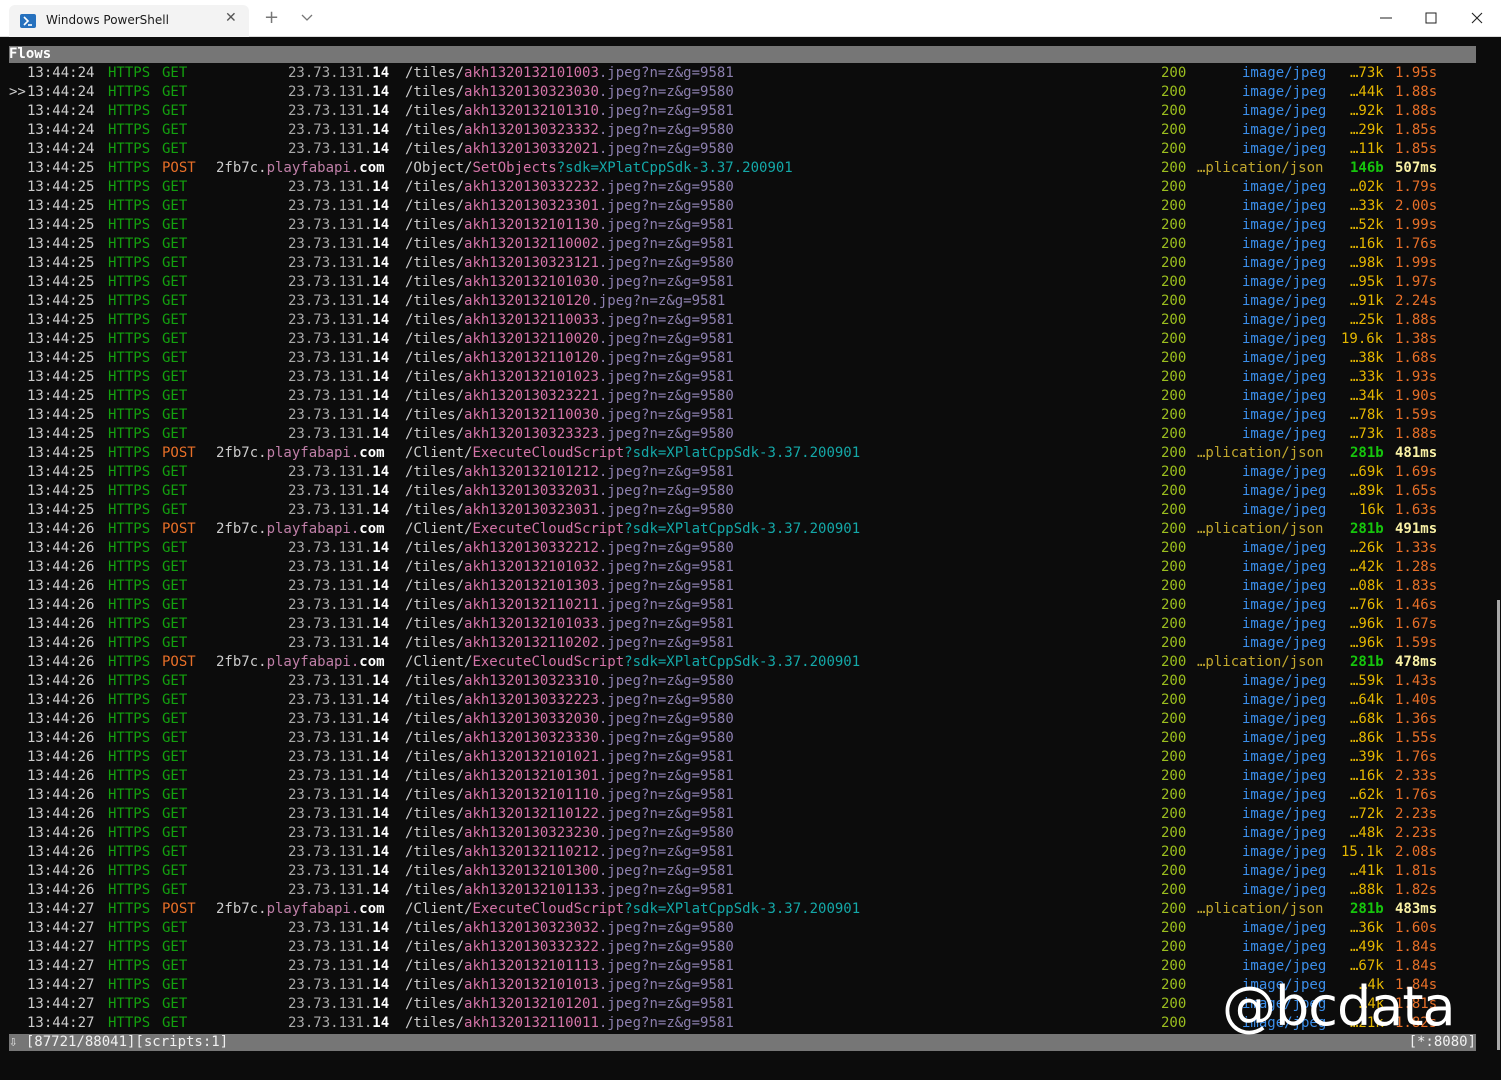 Image resolution: width=1501 pixels, height=1080 pixels. What do you see at coordinates (569, 206) in the screenshot?
I see `flow-path: /tiles/akh1320130323301.jpeg?n=z&g=9580` at bounding box center [569, 206].